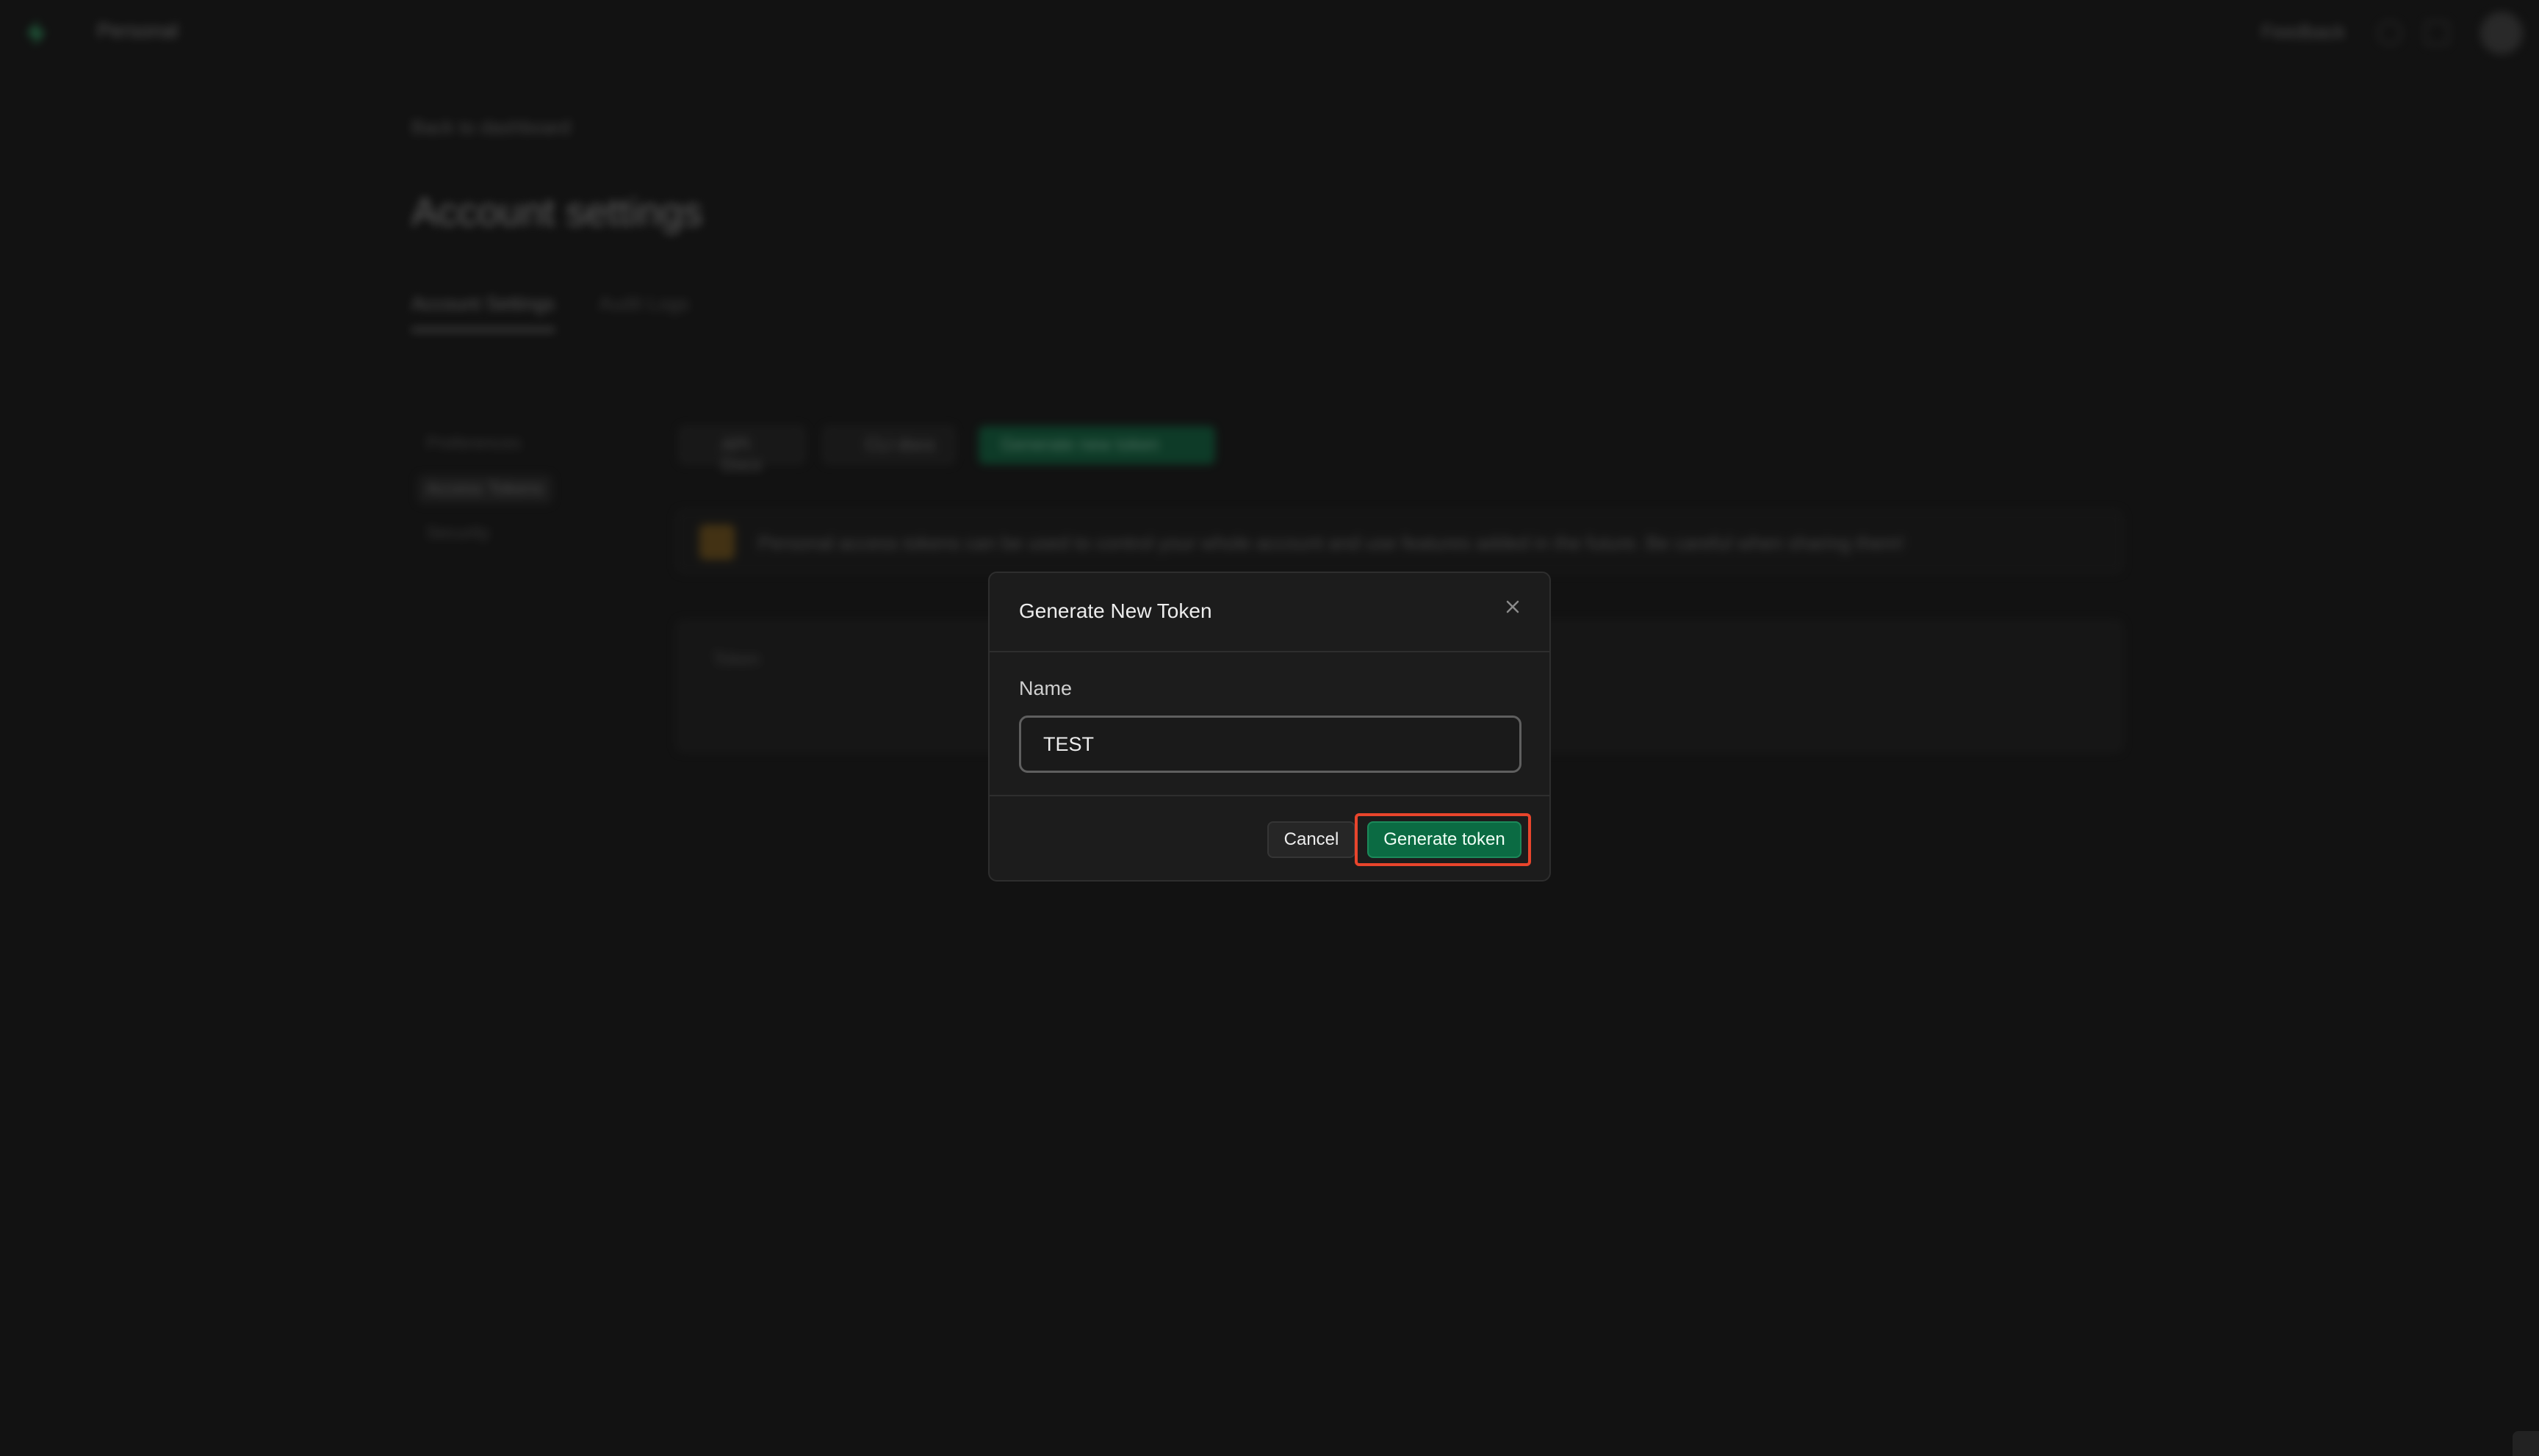  Describe the element at coordinates (717, 542) in the screenshot. I see `warning-icon` at that location.